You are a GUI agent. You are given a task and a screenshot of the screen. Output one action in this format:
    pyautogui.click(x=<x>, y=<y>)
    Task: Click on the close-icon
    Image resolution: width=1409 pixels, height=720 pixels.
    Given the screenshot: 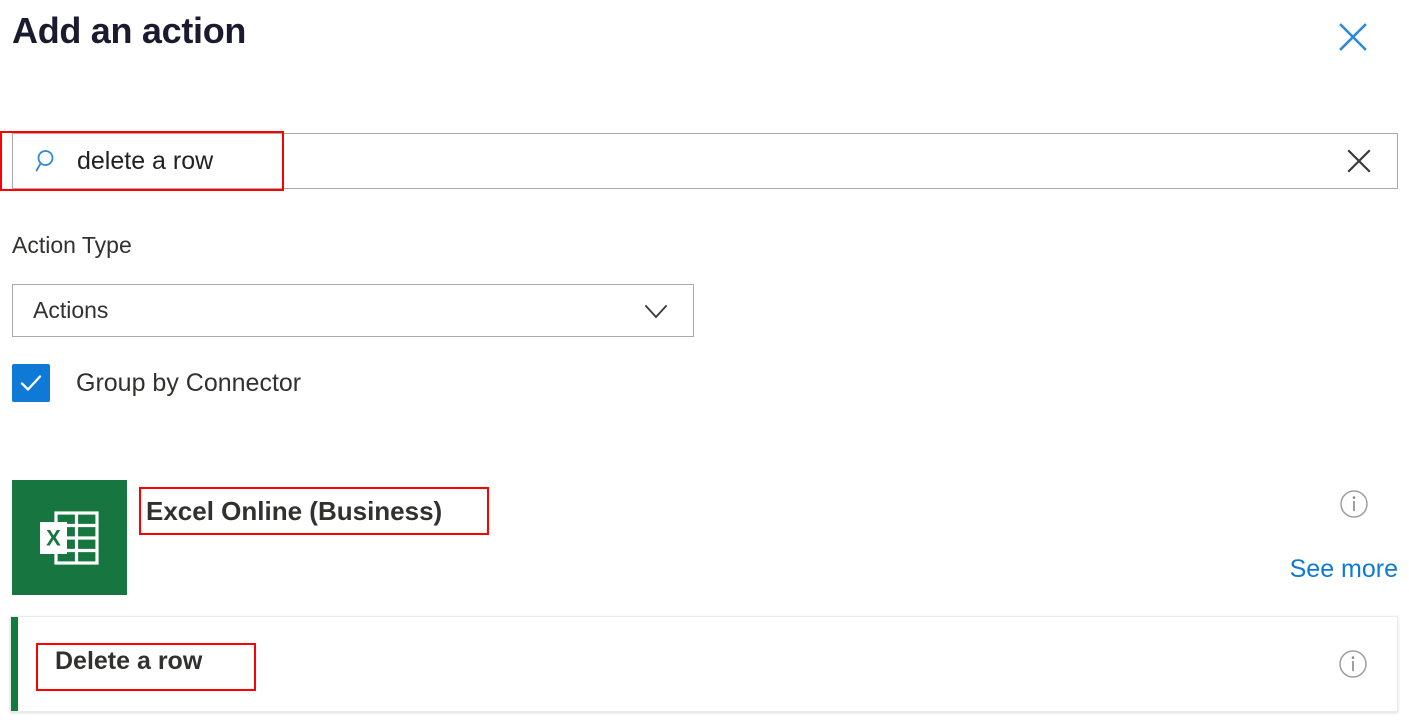 What is the action you would take?
    pyautogui.click(x=1353, y=37)
    